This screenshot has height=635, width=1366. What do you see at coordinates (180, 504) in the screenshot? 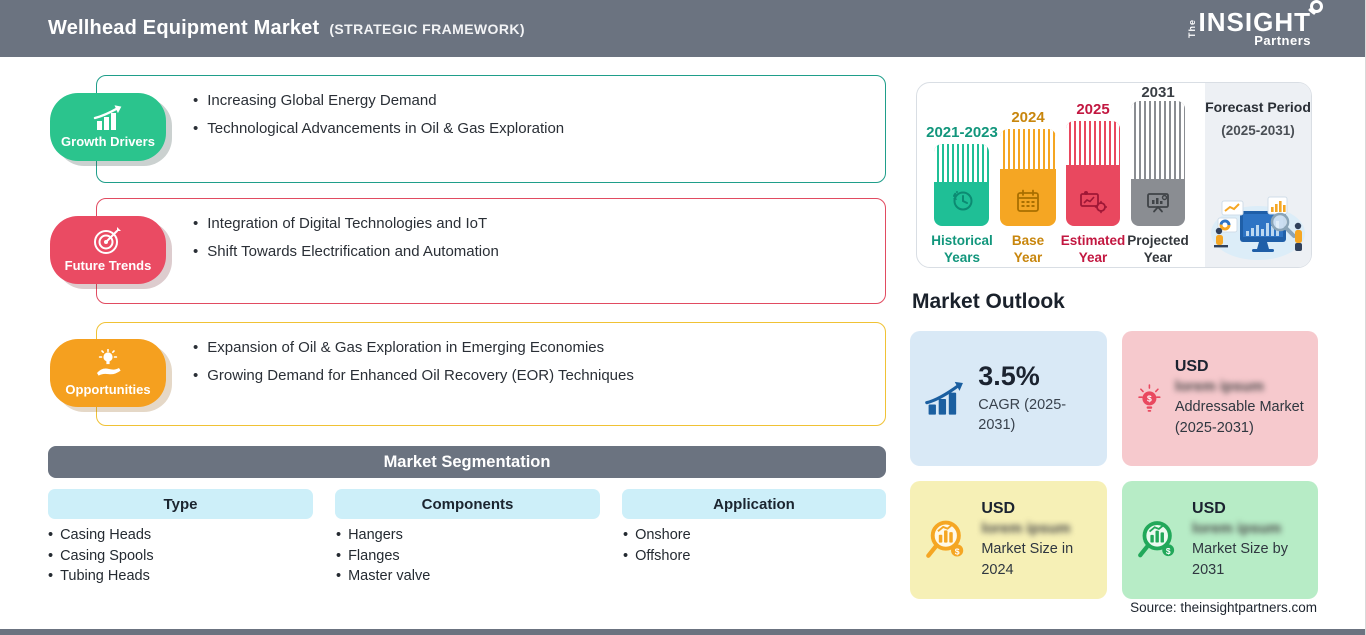
I see `segment-column-type: Type` at bounding box center [180, 504].